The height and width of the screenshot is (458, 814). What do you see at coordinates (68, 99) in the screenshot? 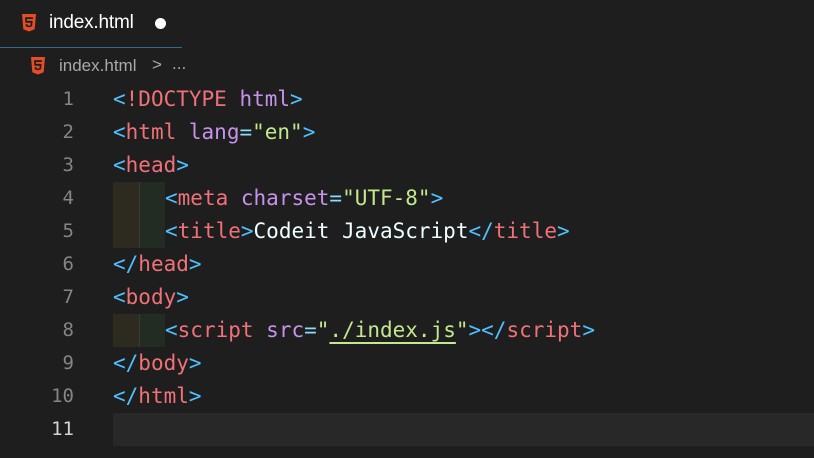
I see `line-number: 1` at bounding box center [68, 99].